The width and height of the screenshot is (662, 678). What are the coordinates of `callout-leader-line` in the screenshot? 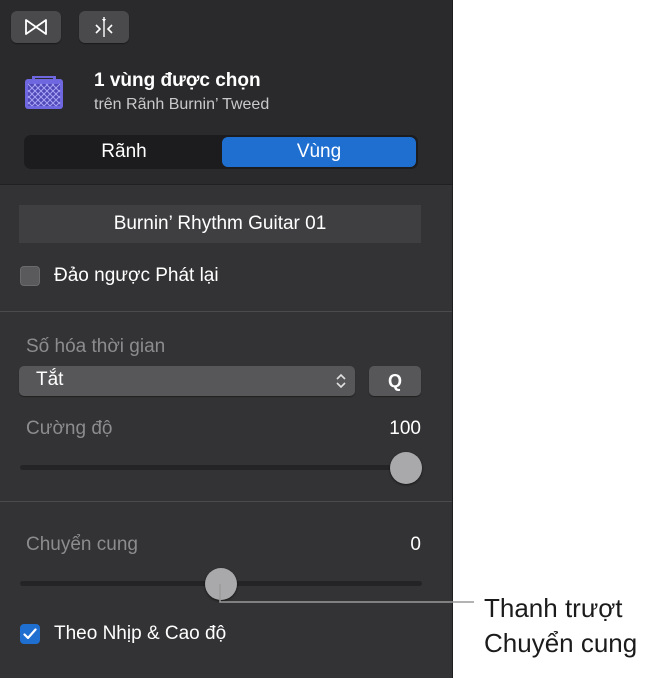 It's located at (346, 593).